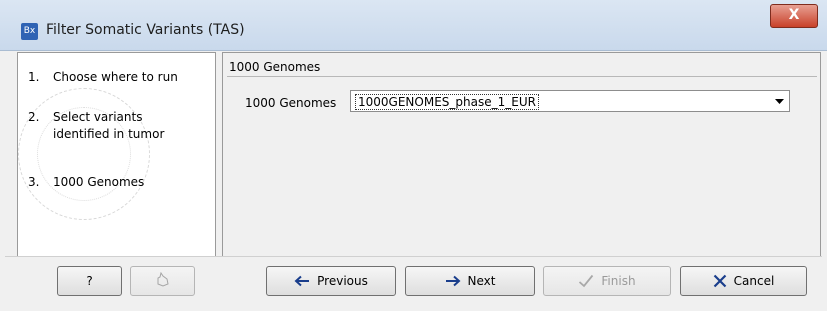 This screenshot has width=827, height=311. I want to click on finish-button: Finish, so click(607, 281).